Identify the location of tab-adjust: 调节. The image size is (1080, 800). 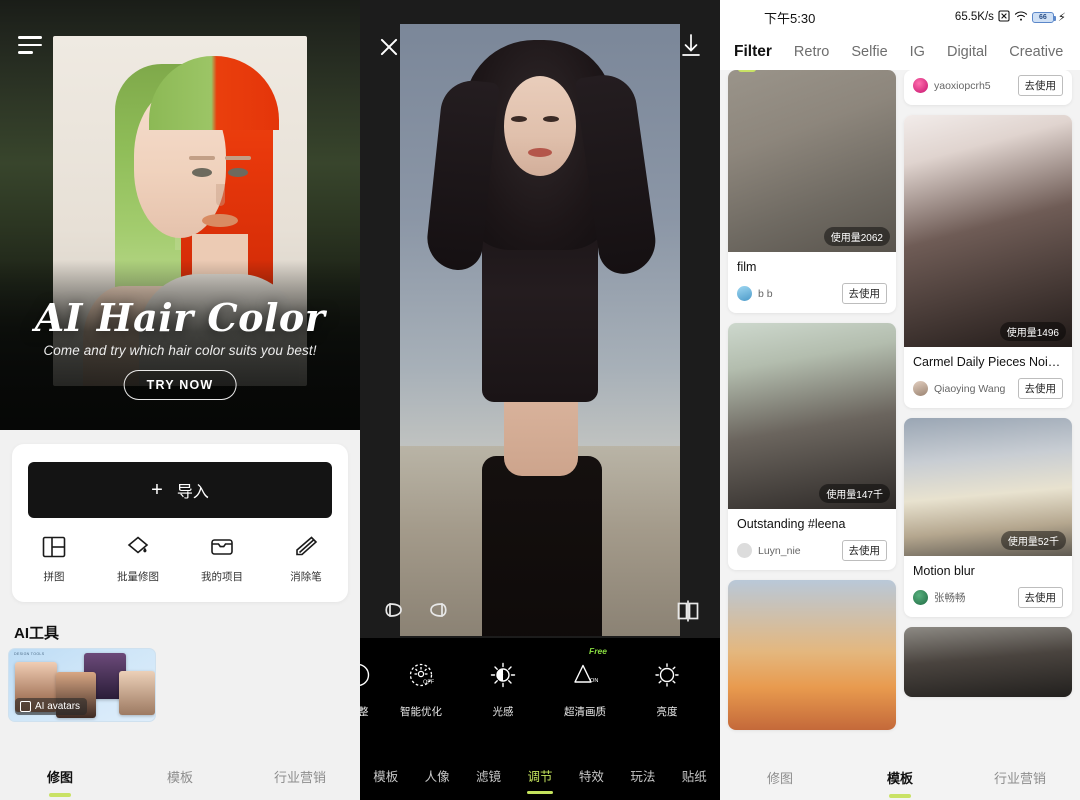
(539, 780).